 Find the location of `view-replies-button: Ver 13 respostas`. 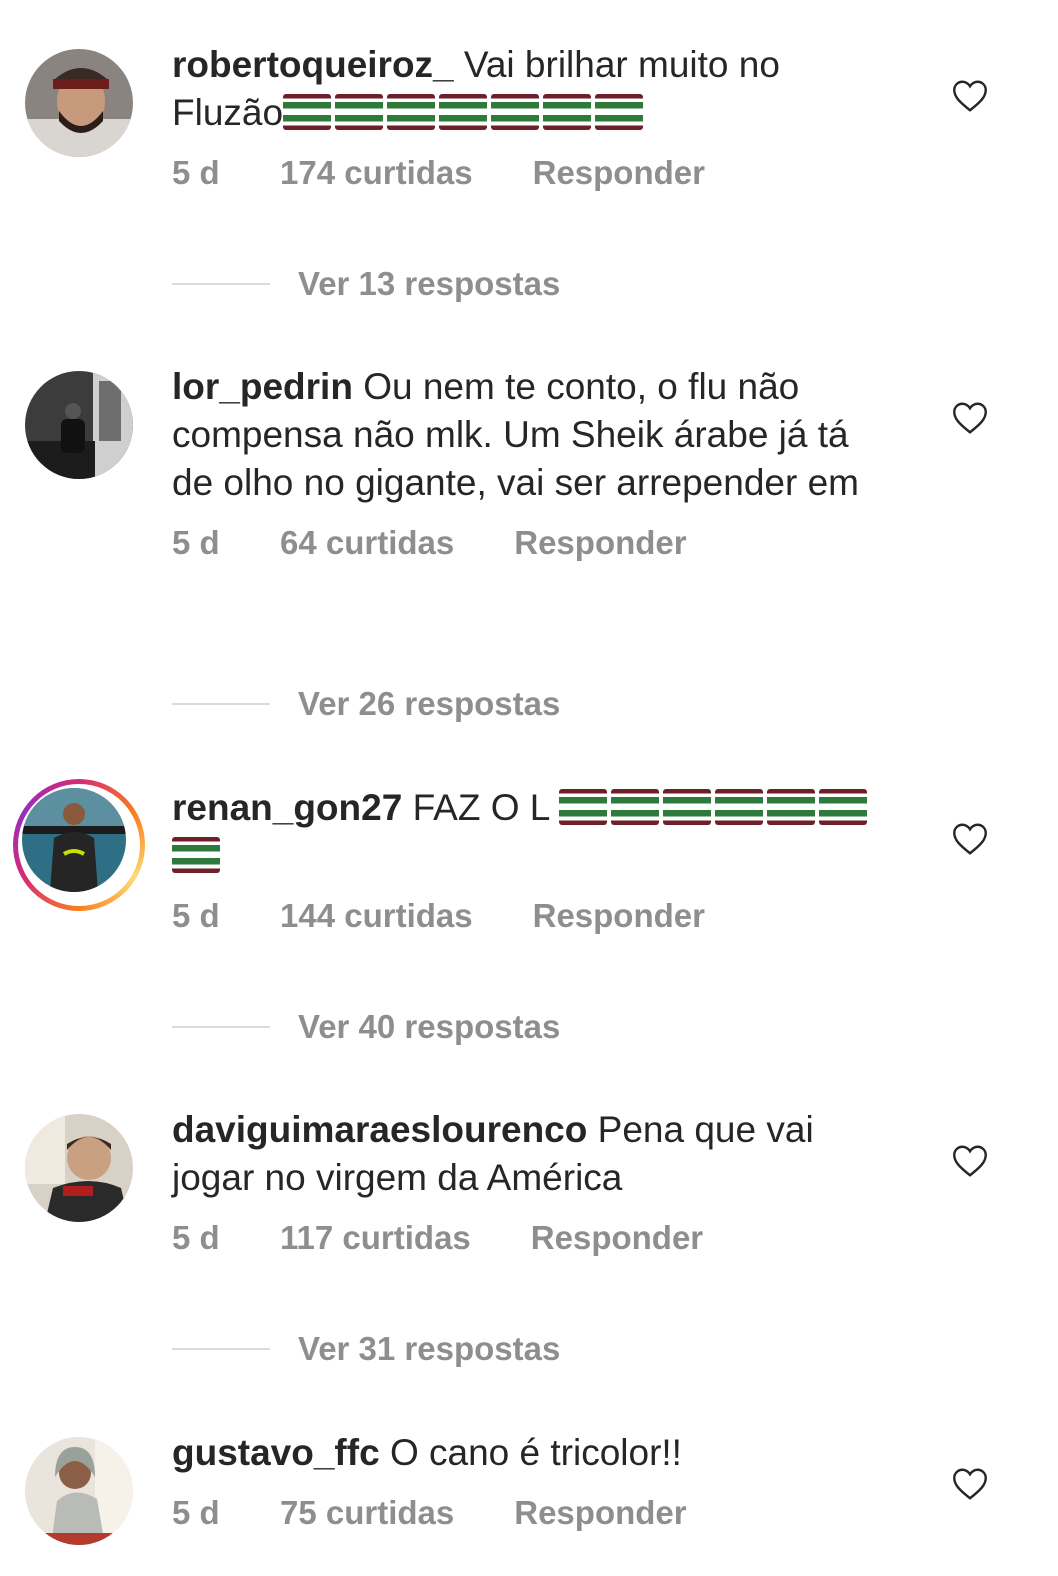

view-replies-button: Ver 13 respostas is located at coordinates (366, 284).